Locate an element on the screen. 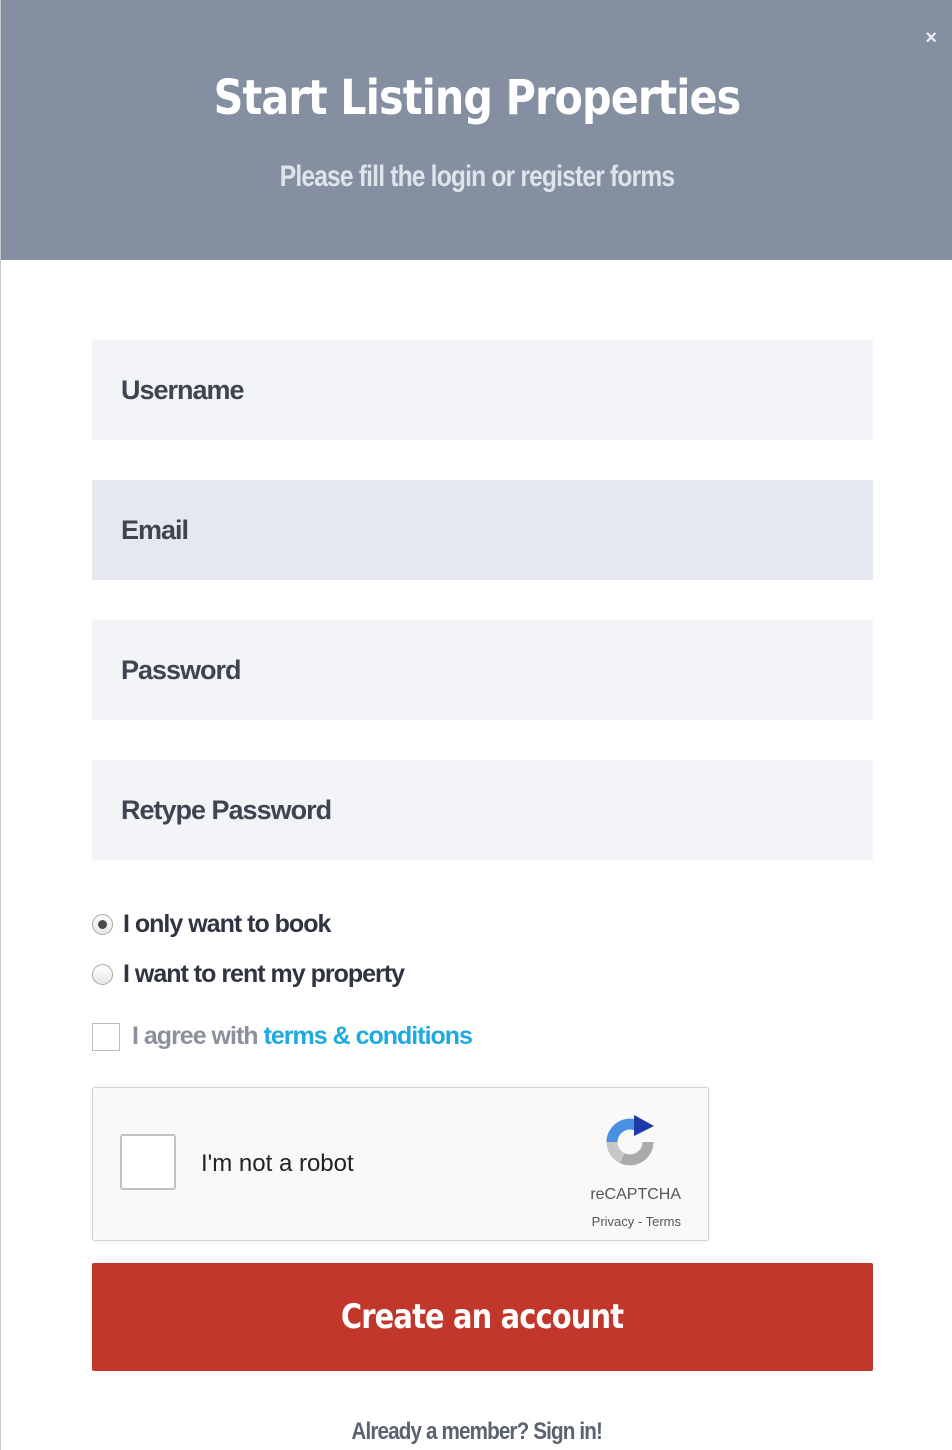  terms-link: terms & conditions is located at coordinates (368, 1036).